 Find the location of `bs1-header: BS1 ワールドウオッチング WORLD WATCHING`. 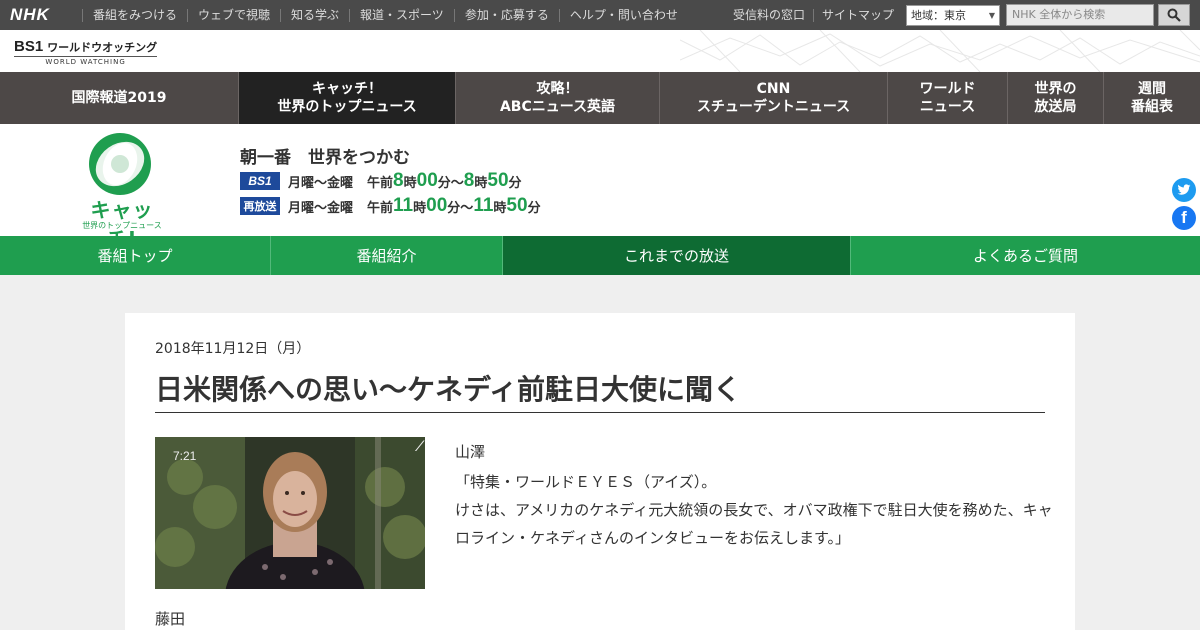

bs1-header: BS1 ワールドウオッチング WORLD WATCHING is located at coordinates (600, 51).